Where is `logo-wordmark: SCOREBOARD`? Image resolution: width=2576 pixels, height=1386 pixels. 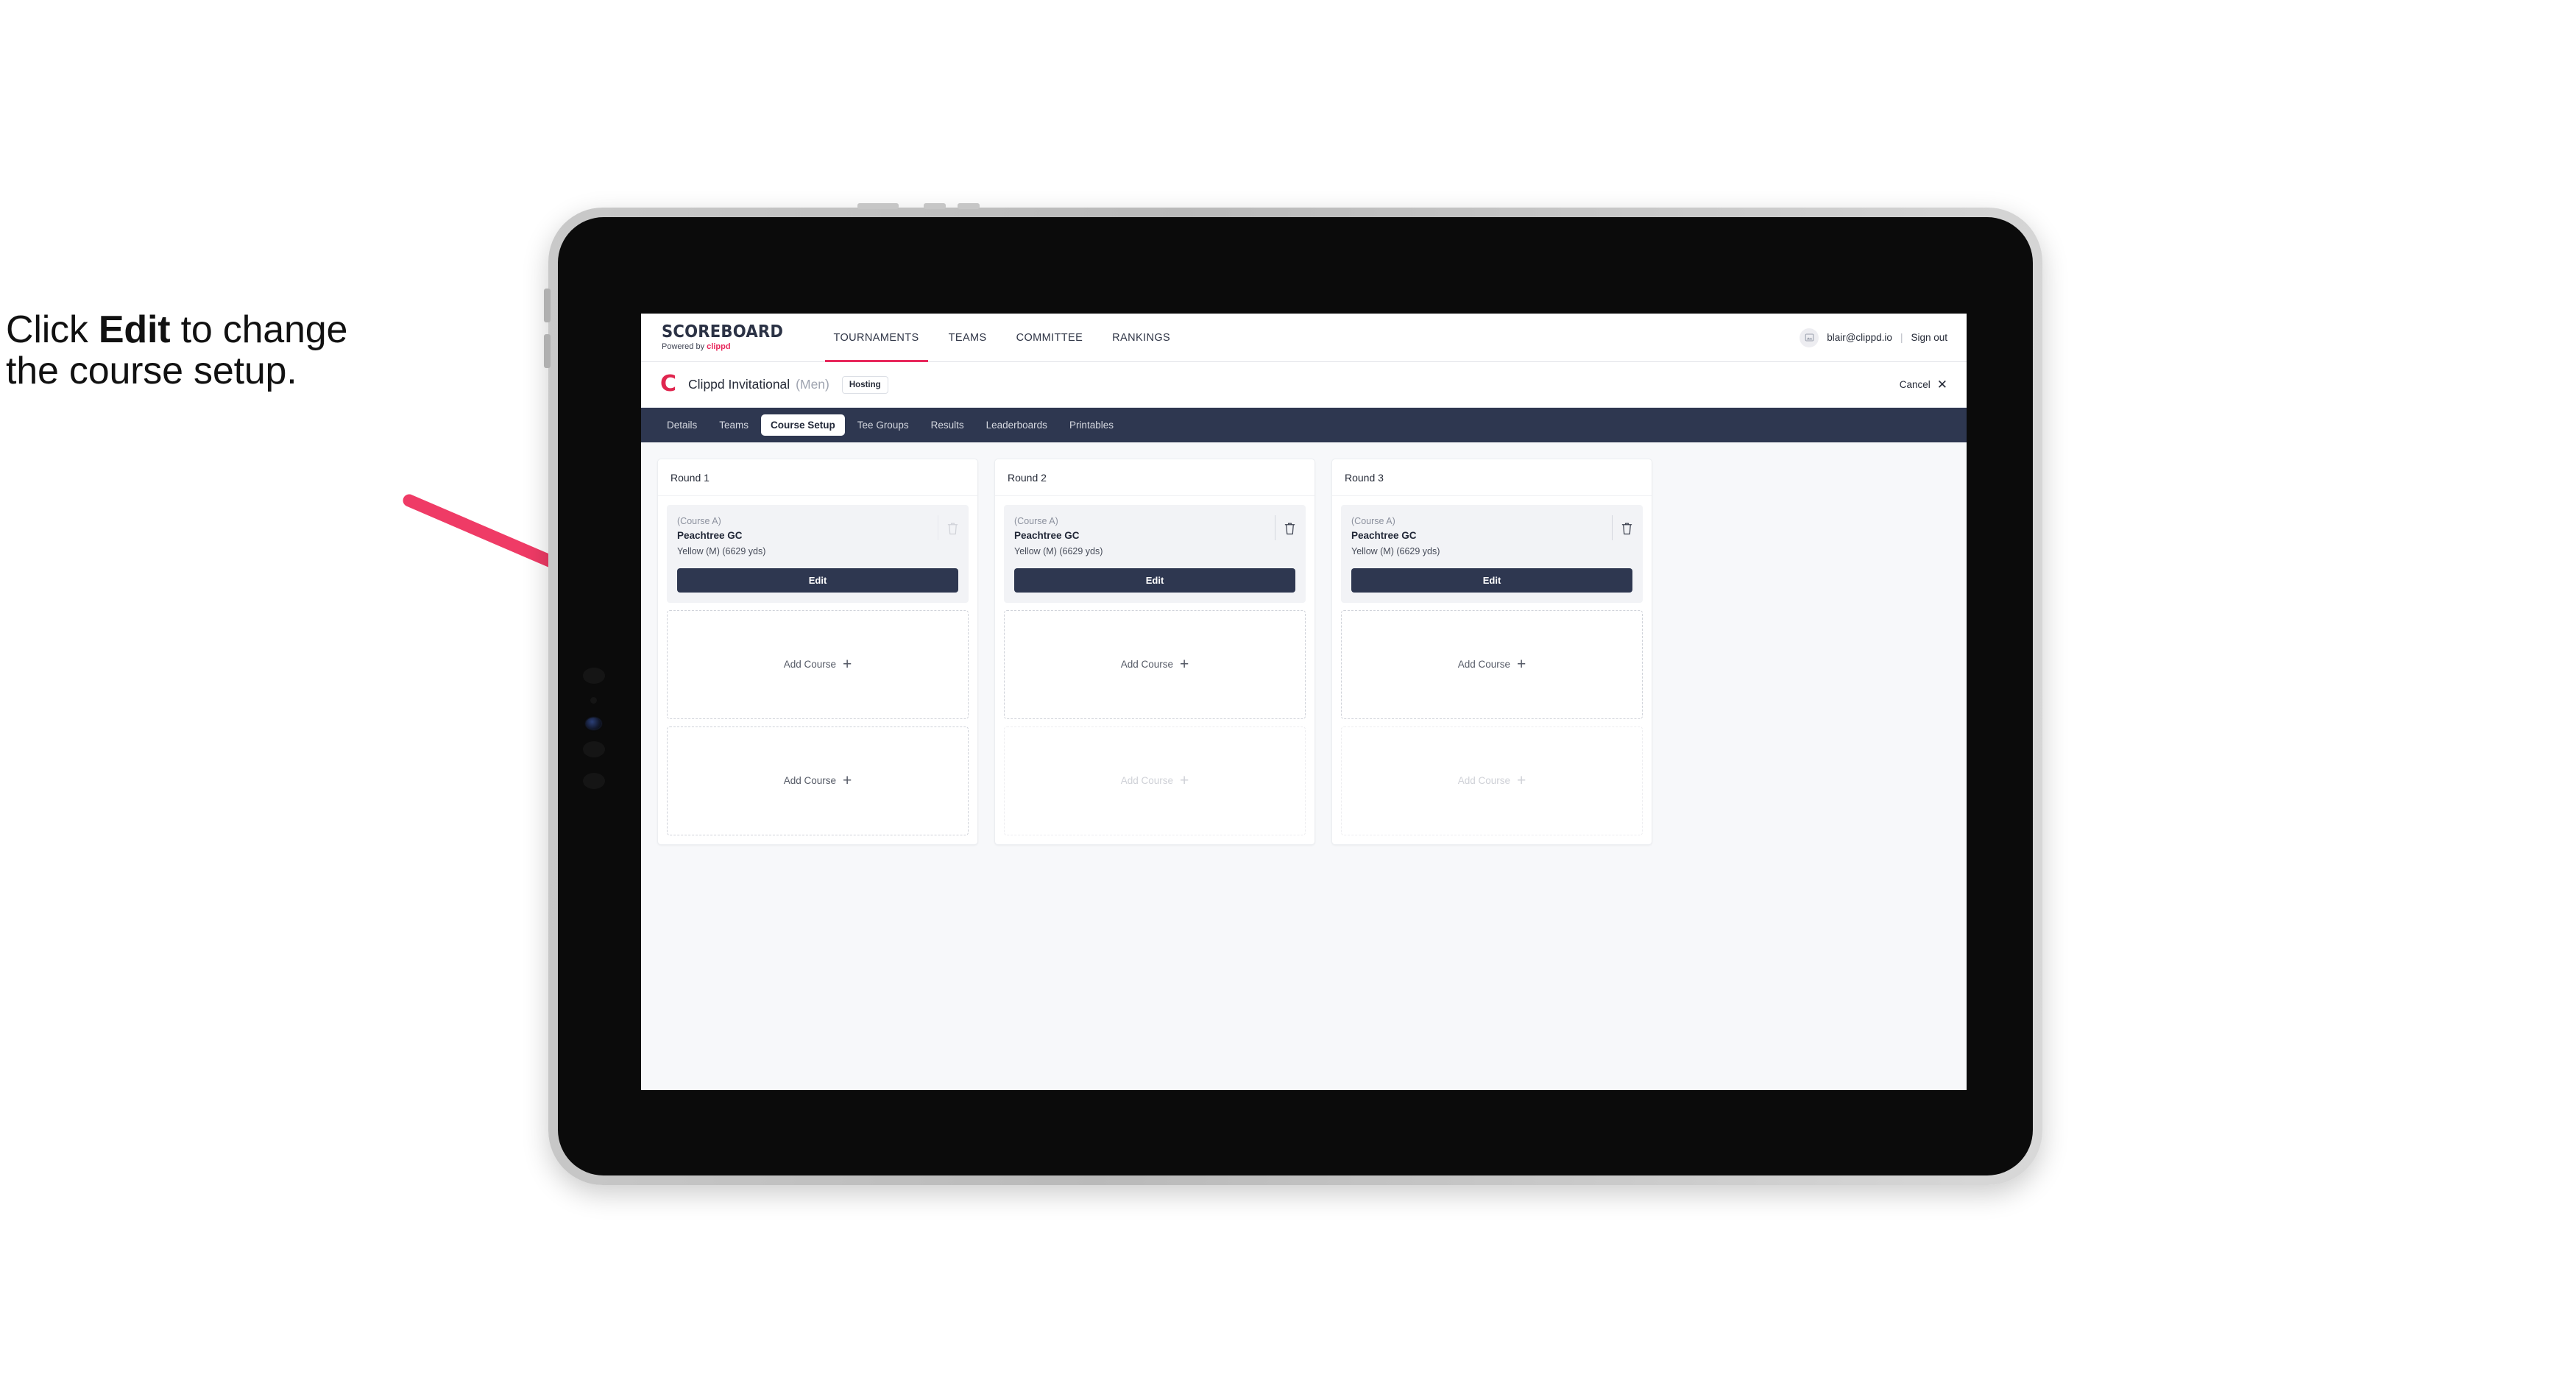 logo-wordmark: SCOREBOARD is located at coordinates (723, 332).